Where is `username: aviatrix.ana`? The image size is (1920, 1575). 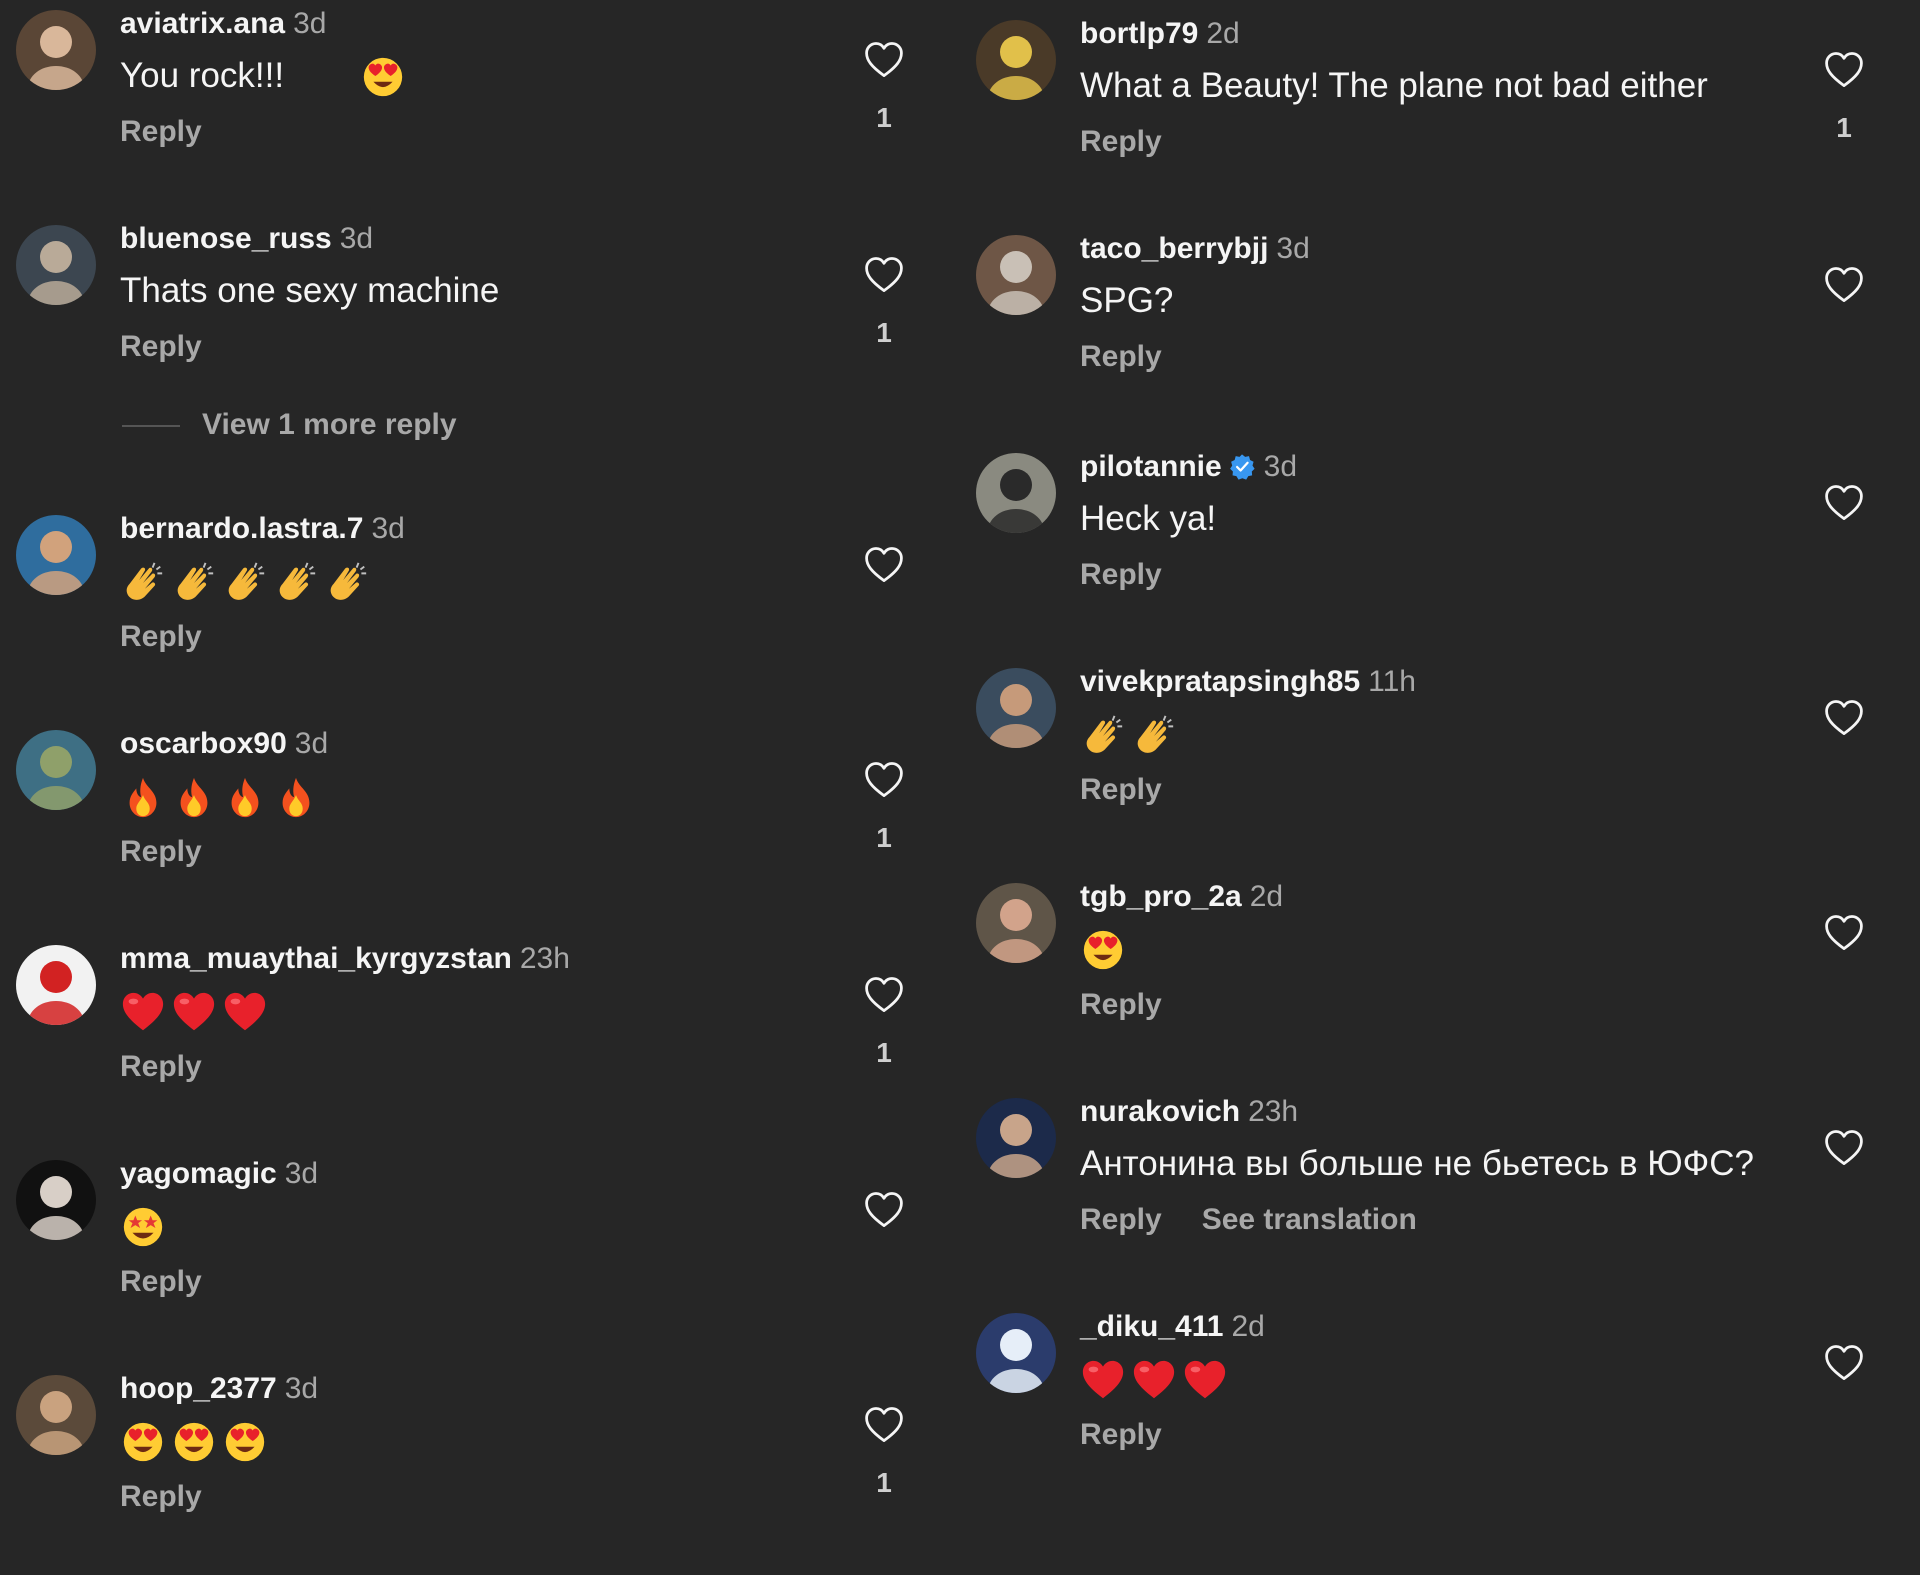 username: aviatrix.ana is located at coordinates (202, 23).